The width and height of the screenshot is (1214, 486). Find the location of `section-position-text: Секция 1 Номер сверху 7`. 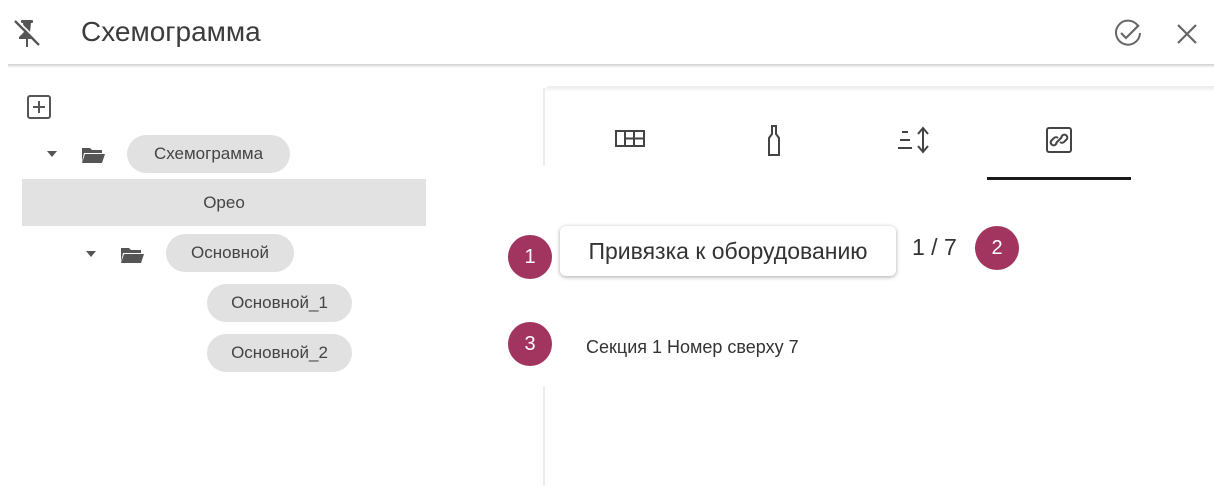

section-position-text: Секция 1 Номер сверху 7 is located at coordinates (692, 347).